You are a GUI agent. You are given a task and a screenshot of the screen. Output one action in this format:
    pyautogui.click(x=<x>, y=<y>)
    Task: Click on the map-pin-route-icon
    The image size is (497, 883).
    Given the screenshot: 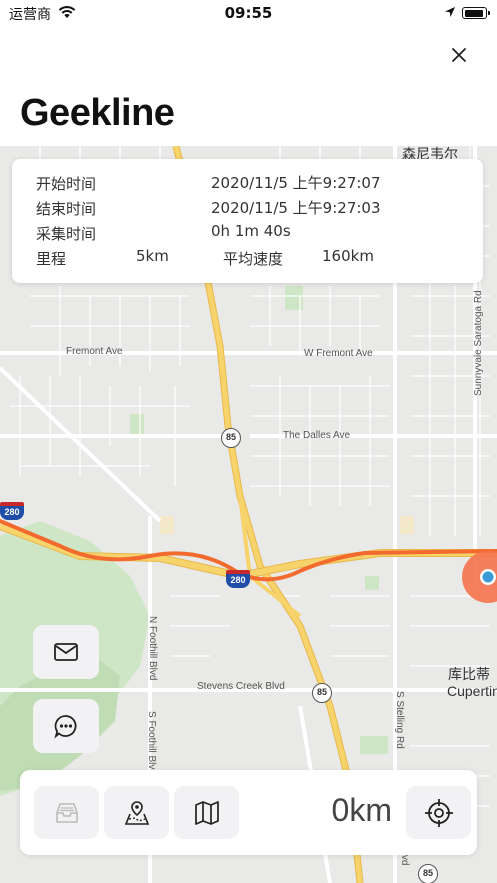 What is the action you would take?
    pyautogui.click(x=136, y=812)
    